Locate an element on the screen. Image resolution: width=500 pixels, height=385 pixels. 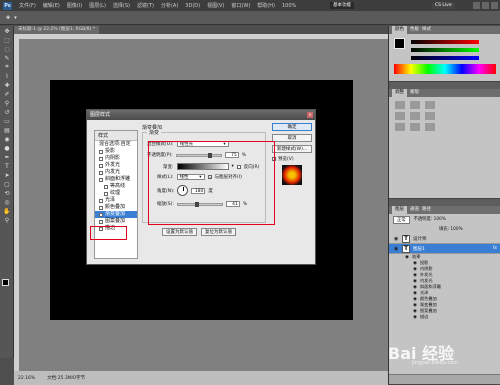
zoom-select: 100% is located at coordinates (289, 6).